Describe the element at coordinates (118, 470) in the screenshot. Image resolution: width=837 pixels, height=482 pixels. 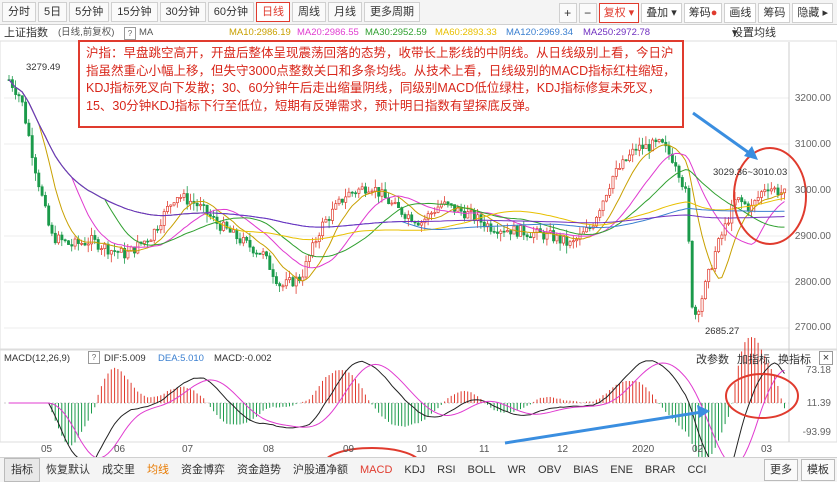
I see `tab-volume: 成交里` at that location.